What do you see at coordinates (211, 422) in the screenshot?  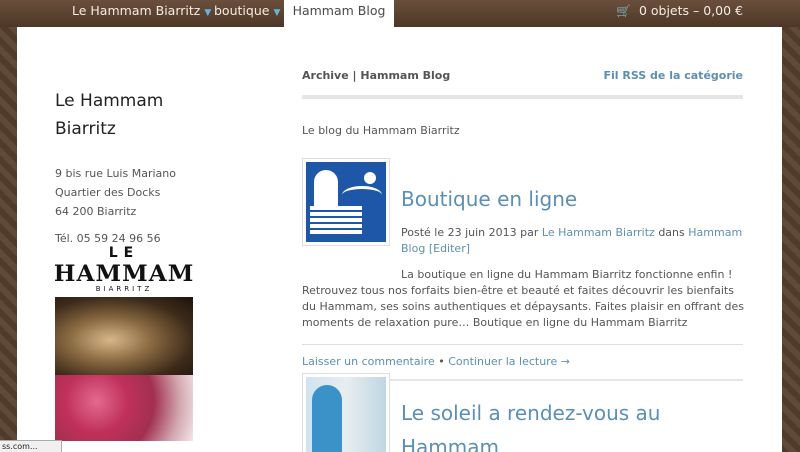 I see `overlay-blank` at bounding box center [211, 422].